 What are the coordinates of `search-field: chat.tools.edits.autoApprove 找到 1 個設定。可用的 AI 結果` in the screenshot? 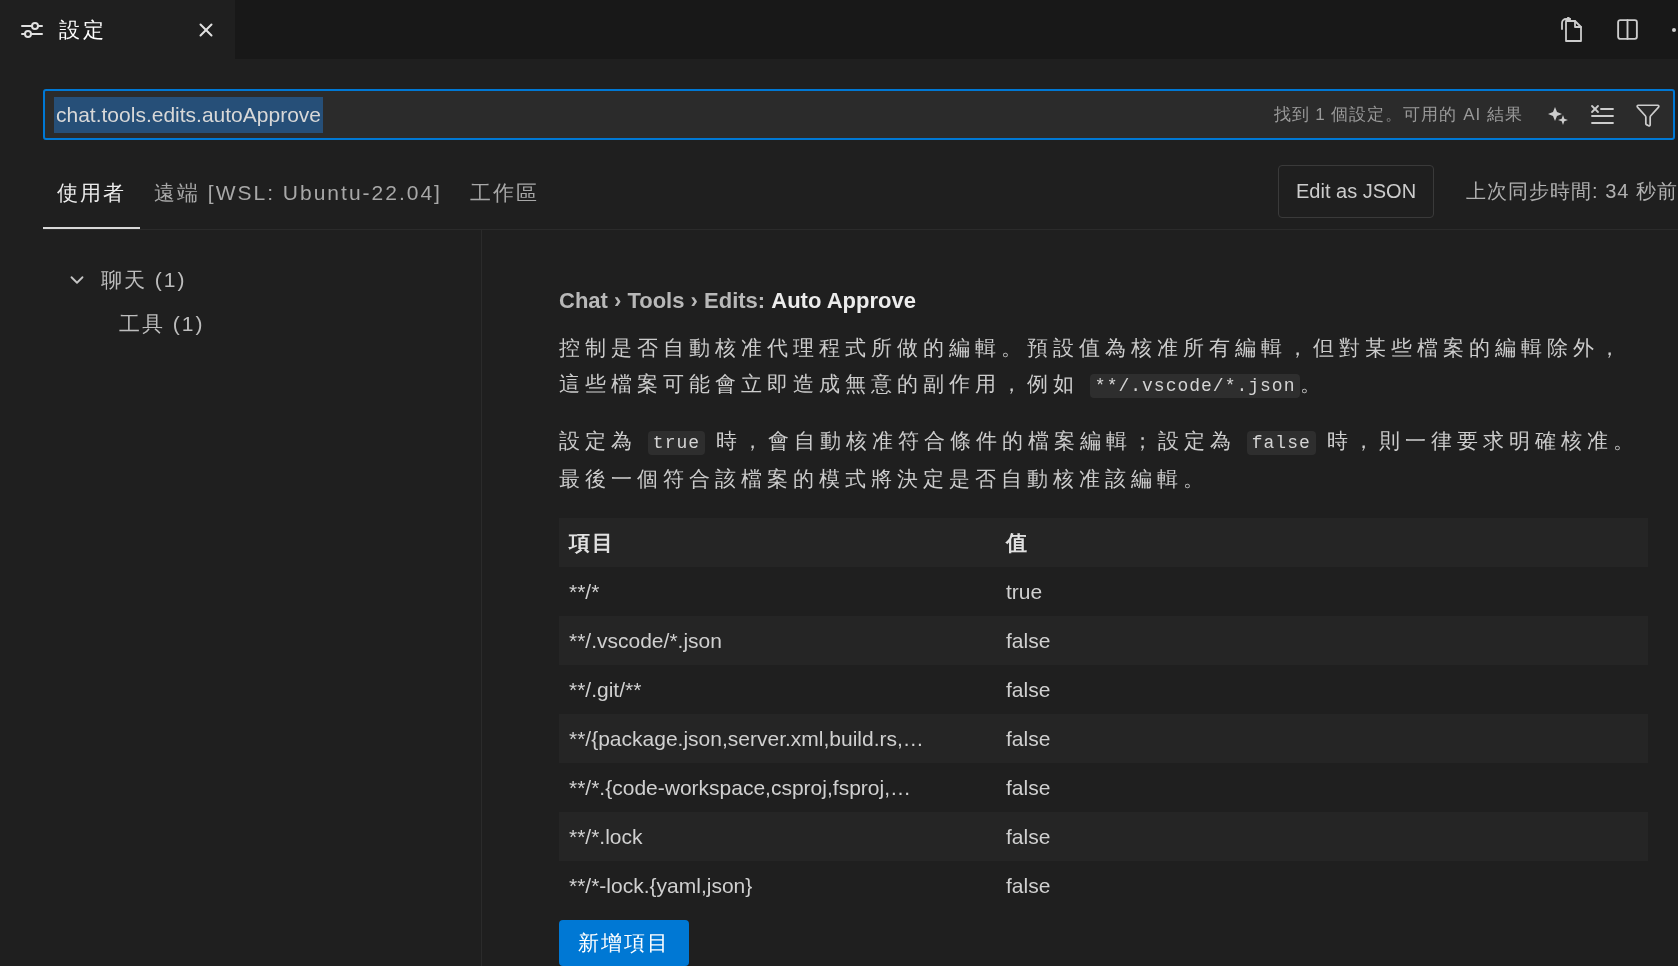 It's located at (859, 114).